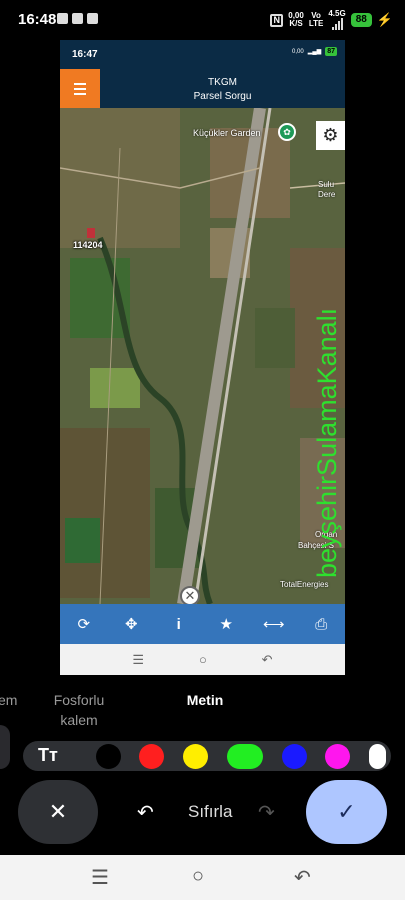 The width and height of the screenshot is (405, 900). Describe the element at coordinates (227, 133) in the screenshot. I see `place-label: Küçükler Garden` at that location.